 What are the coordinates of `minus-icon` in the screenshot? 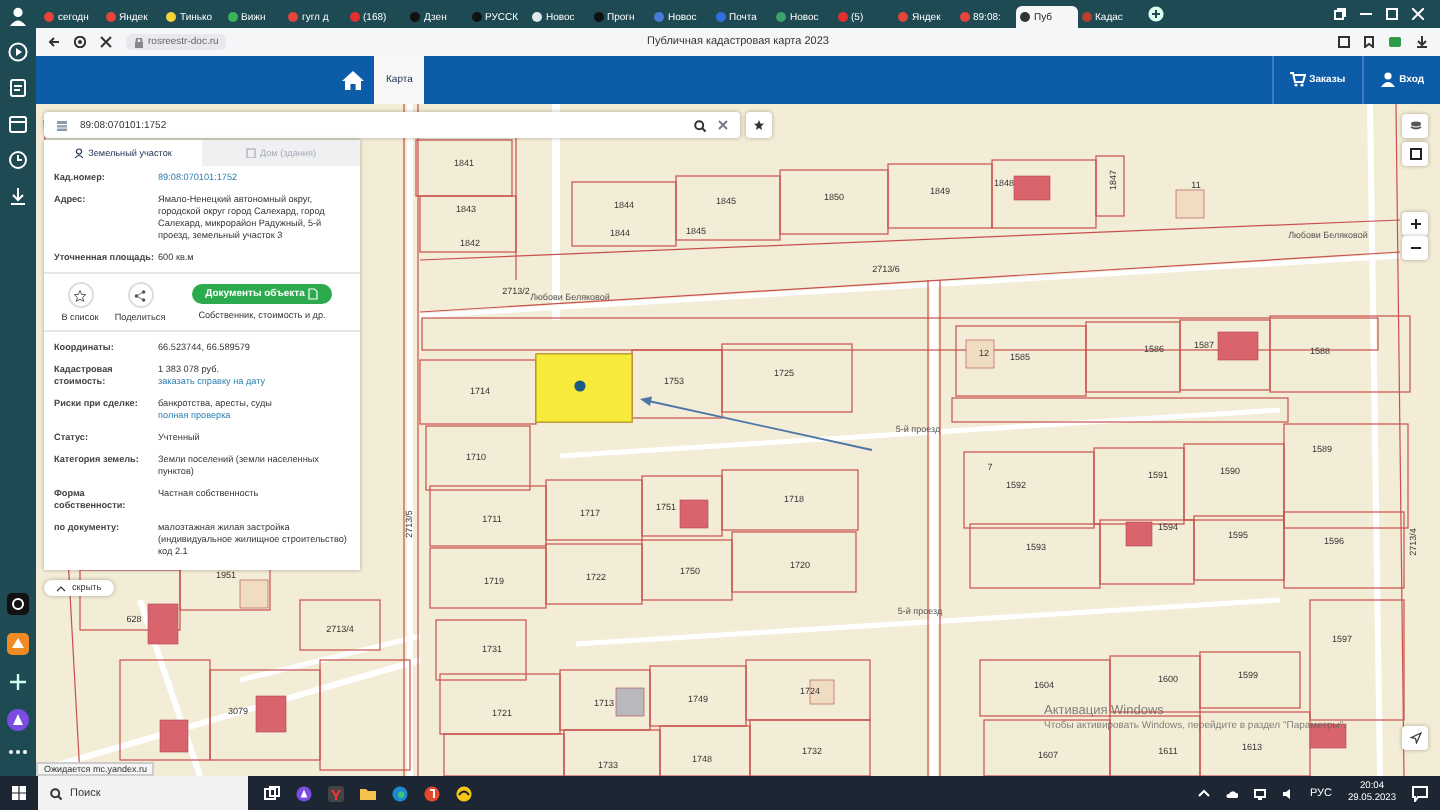 It's located at (1415, 248).